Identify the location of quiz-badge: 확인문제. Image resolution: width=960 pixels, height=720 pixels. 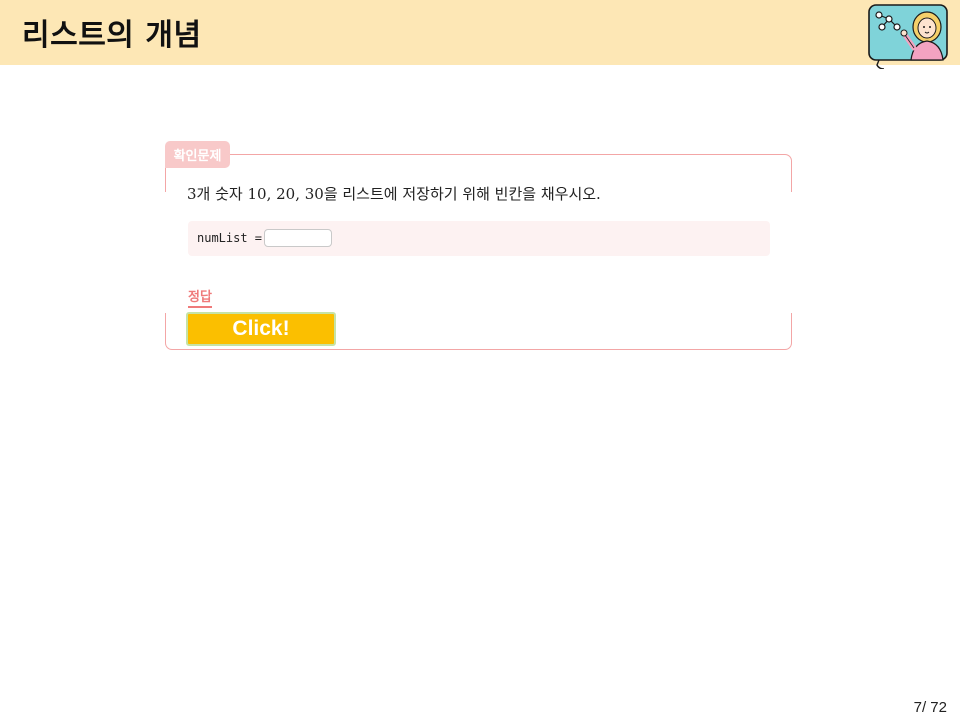
(197, 154).